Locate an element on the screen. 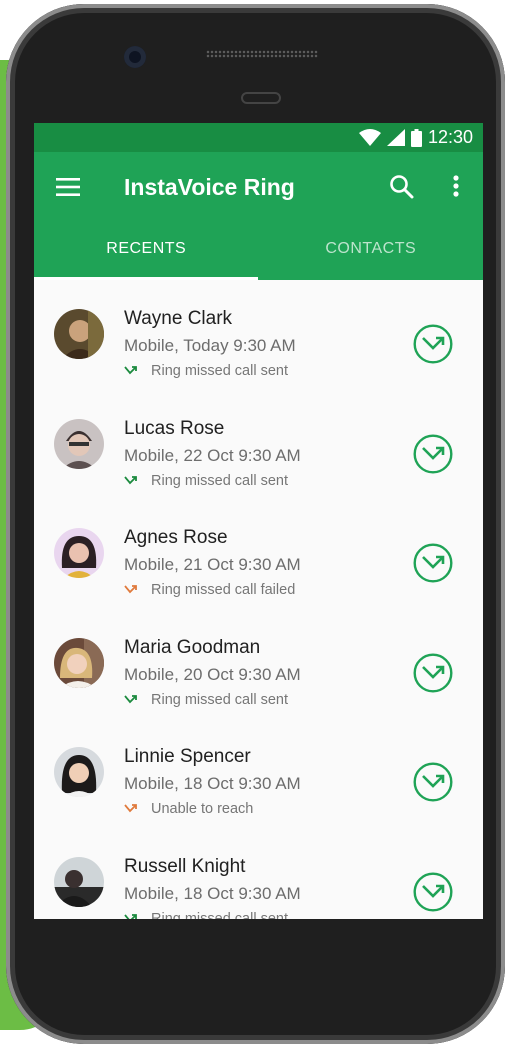 The image size is (505, 1049). contact-name: Maria Goodman is located at coordinates (192, 647).